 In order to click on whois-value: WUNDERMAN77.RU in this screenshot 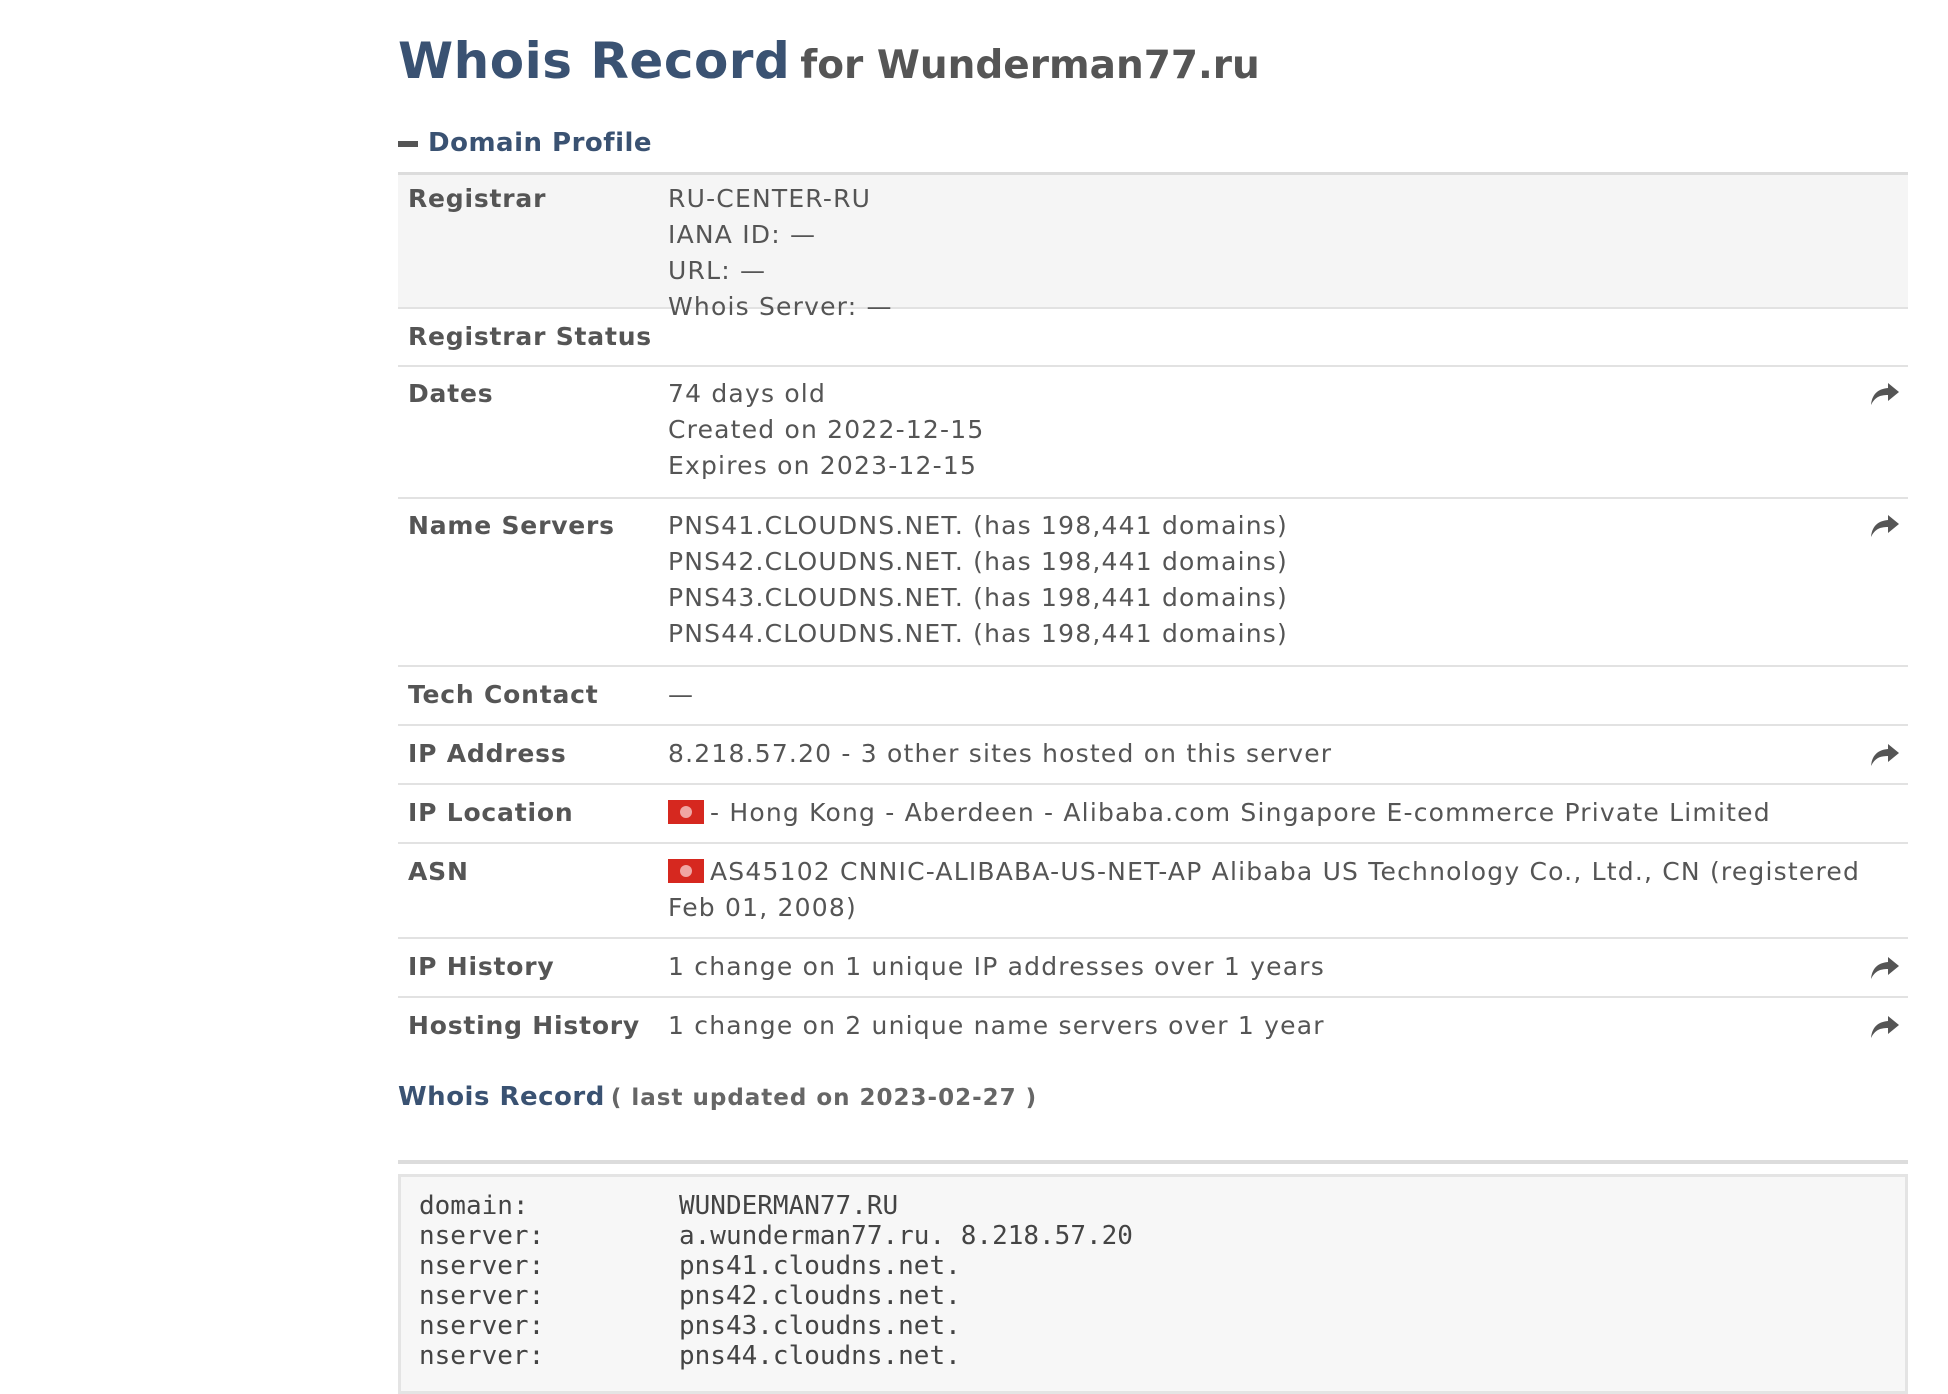, I will do `click(789, 1206)`.